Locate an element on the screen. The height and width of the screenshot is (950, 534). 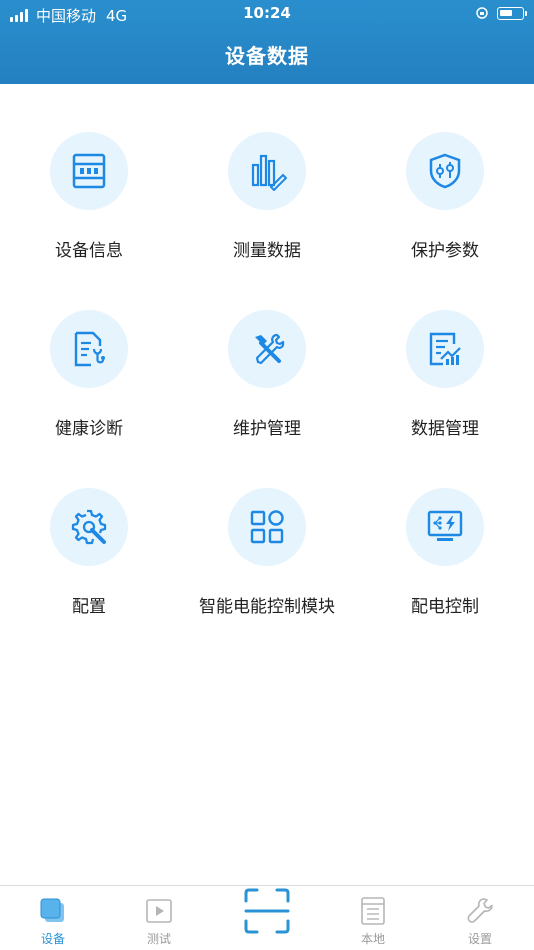
page-title: 设备数据 is located at coordinates (267, 56).